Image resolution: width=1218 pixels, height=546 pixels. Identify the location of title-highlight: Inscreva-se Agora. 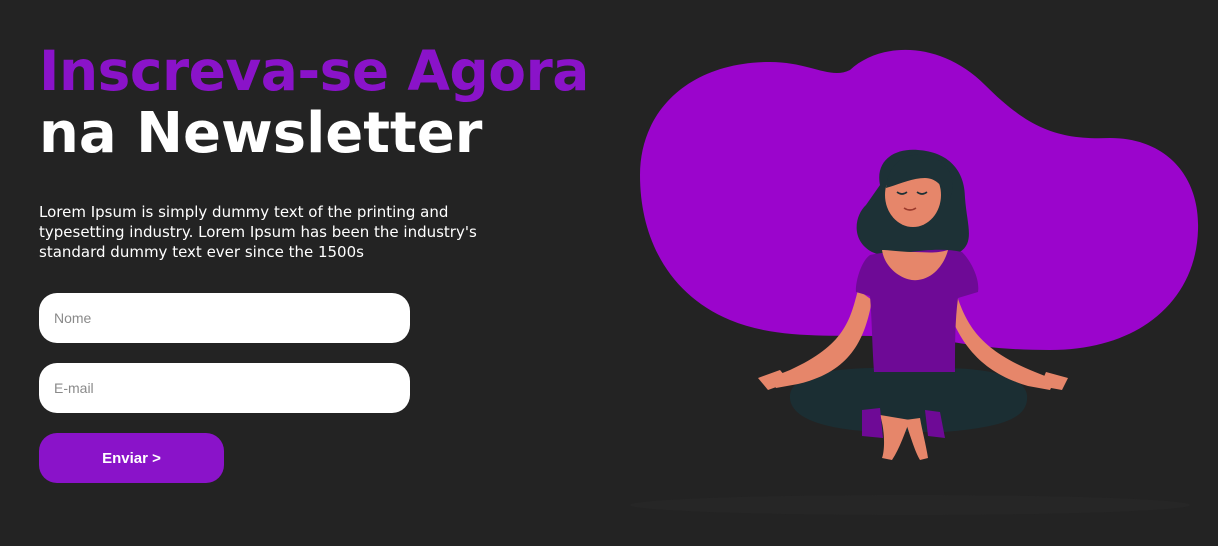
(314, 71).